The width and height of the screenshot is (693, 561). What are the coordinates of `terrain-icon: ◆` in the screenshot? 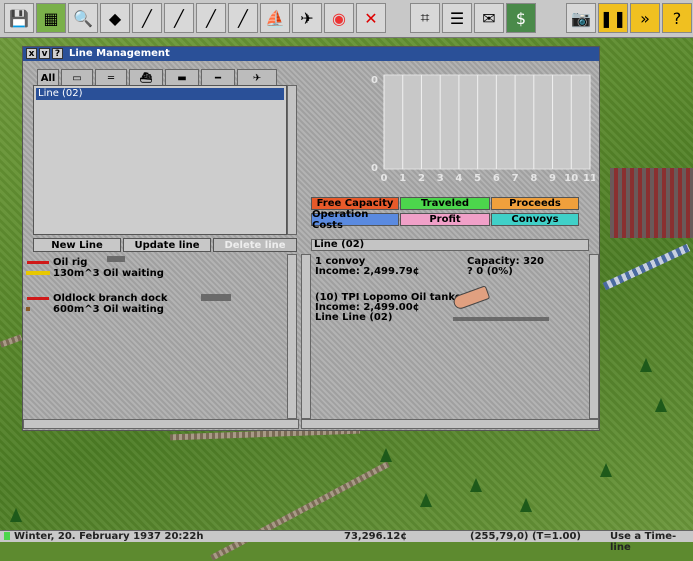 It's located at (115, 18).